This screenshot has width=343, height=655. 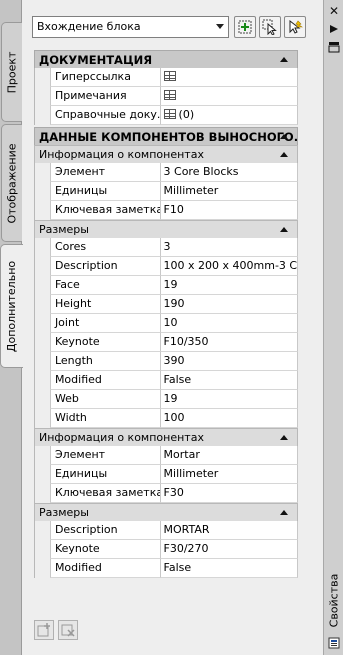 I want to click on property-value: 390, so click(x=229, y=361).